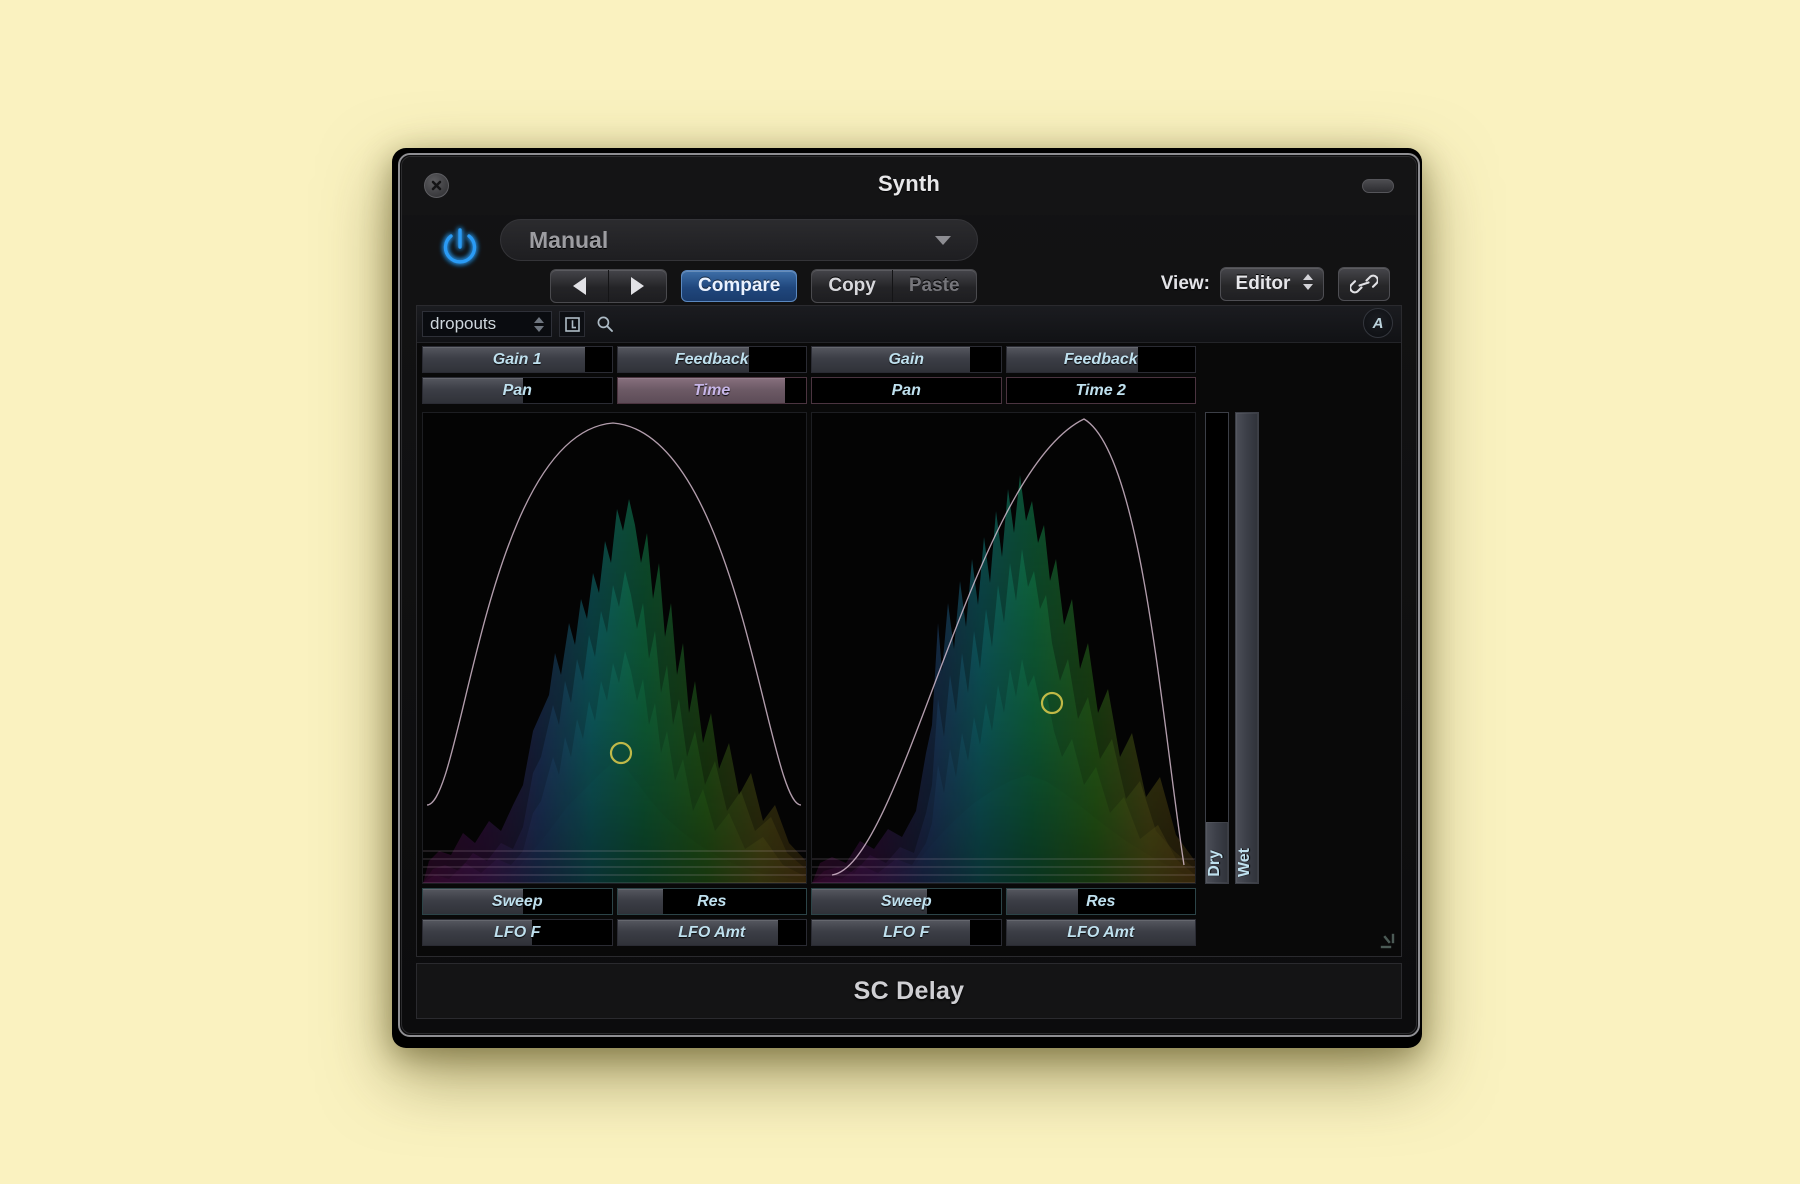  I want to click on header-button-row: Compare Copy Paste, so click(763, 286).